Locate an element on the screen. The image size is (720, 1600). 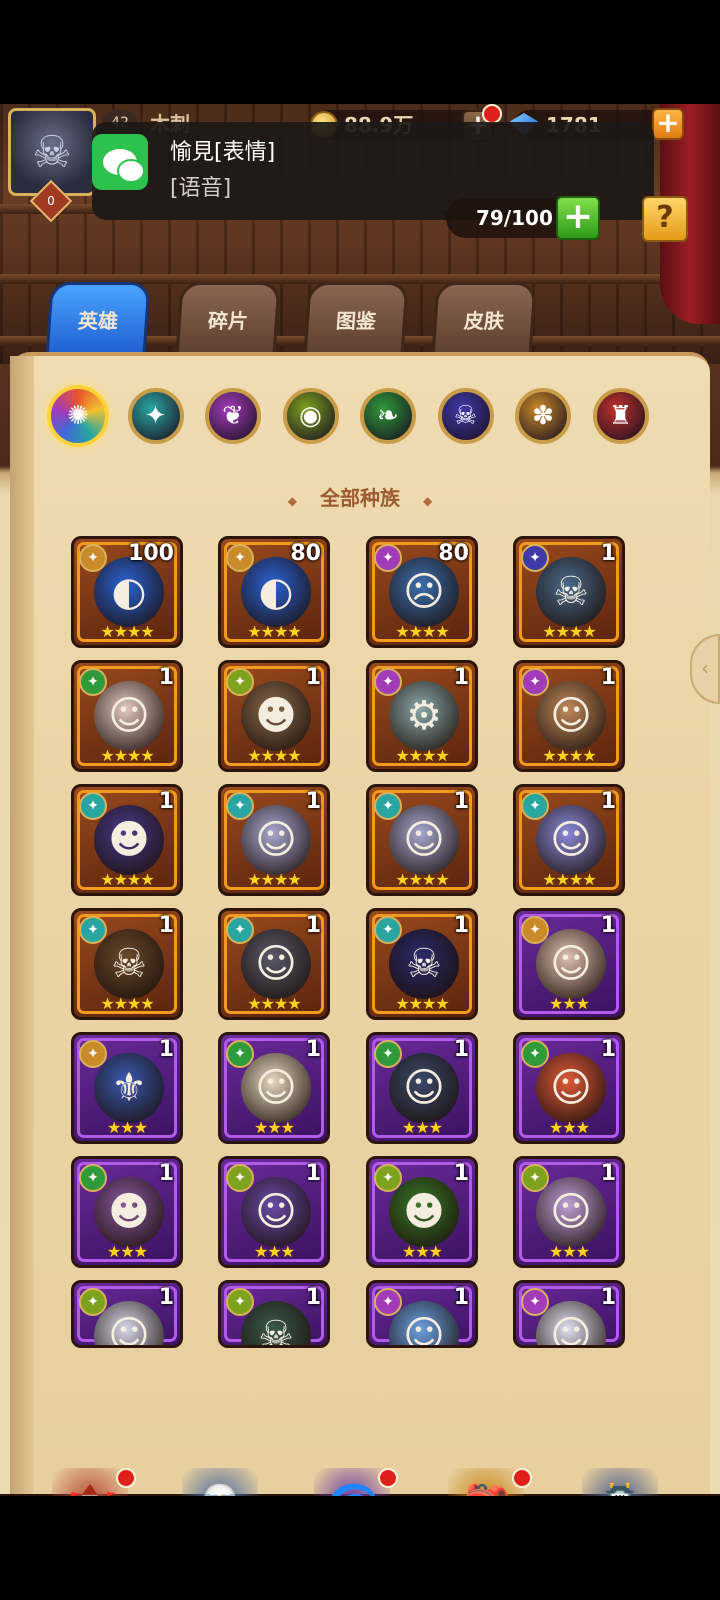
help-button: ? is located at coordinates (665, 219).